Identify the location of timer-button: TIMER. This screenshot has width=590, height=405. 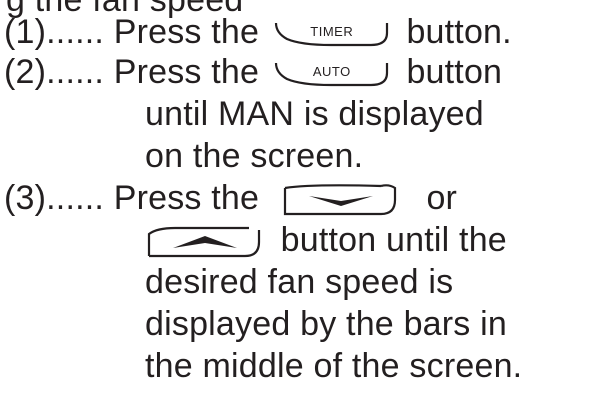
(332, 34).